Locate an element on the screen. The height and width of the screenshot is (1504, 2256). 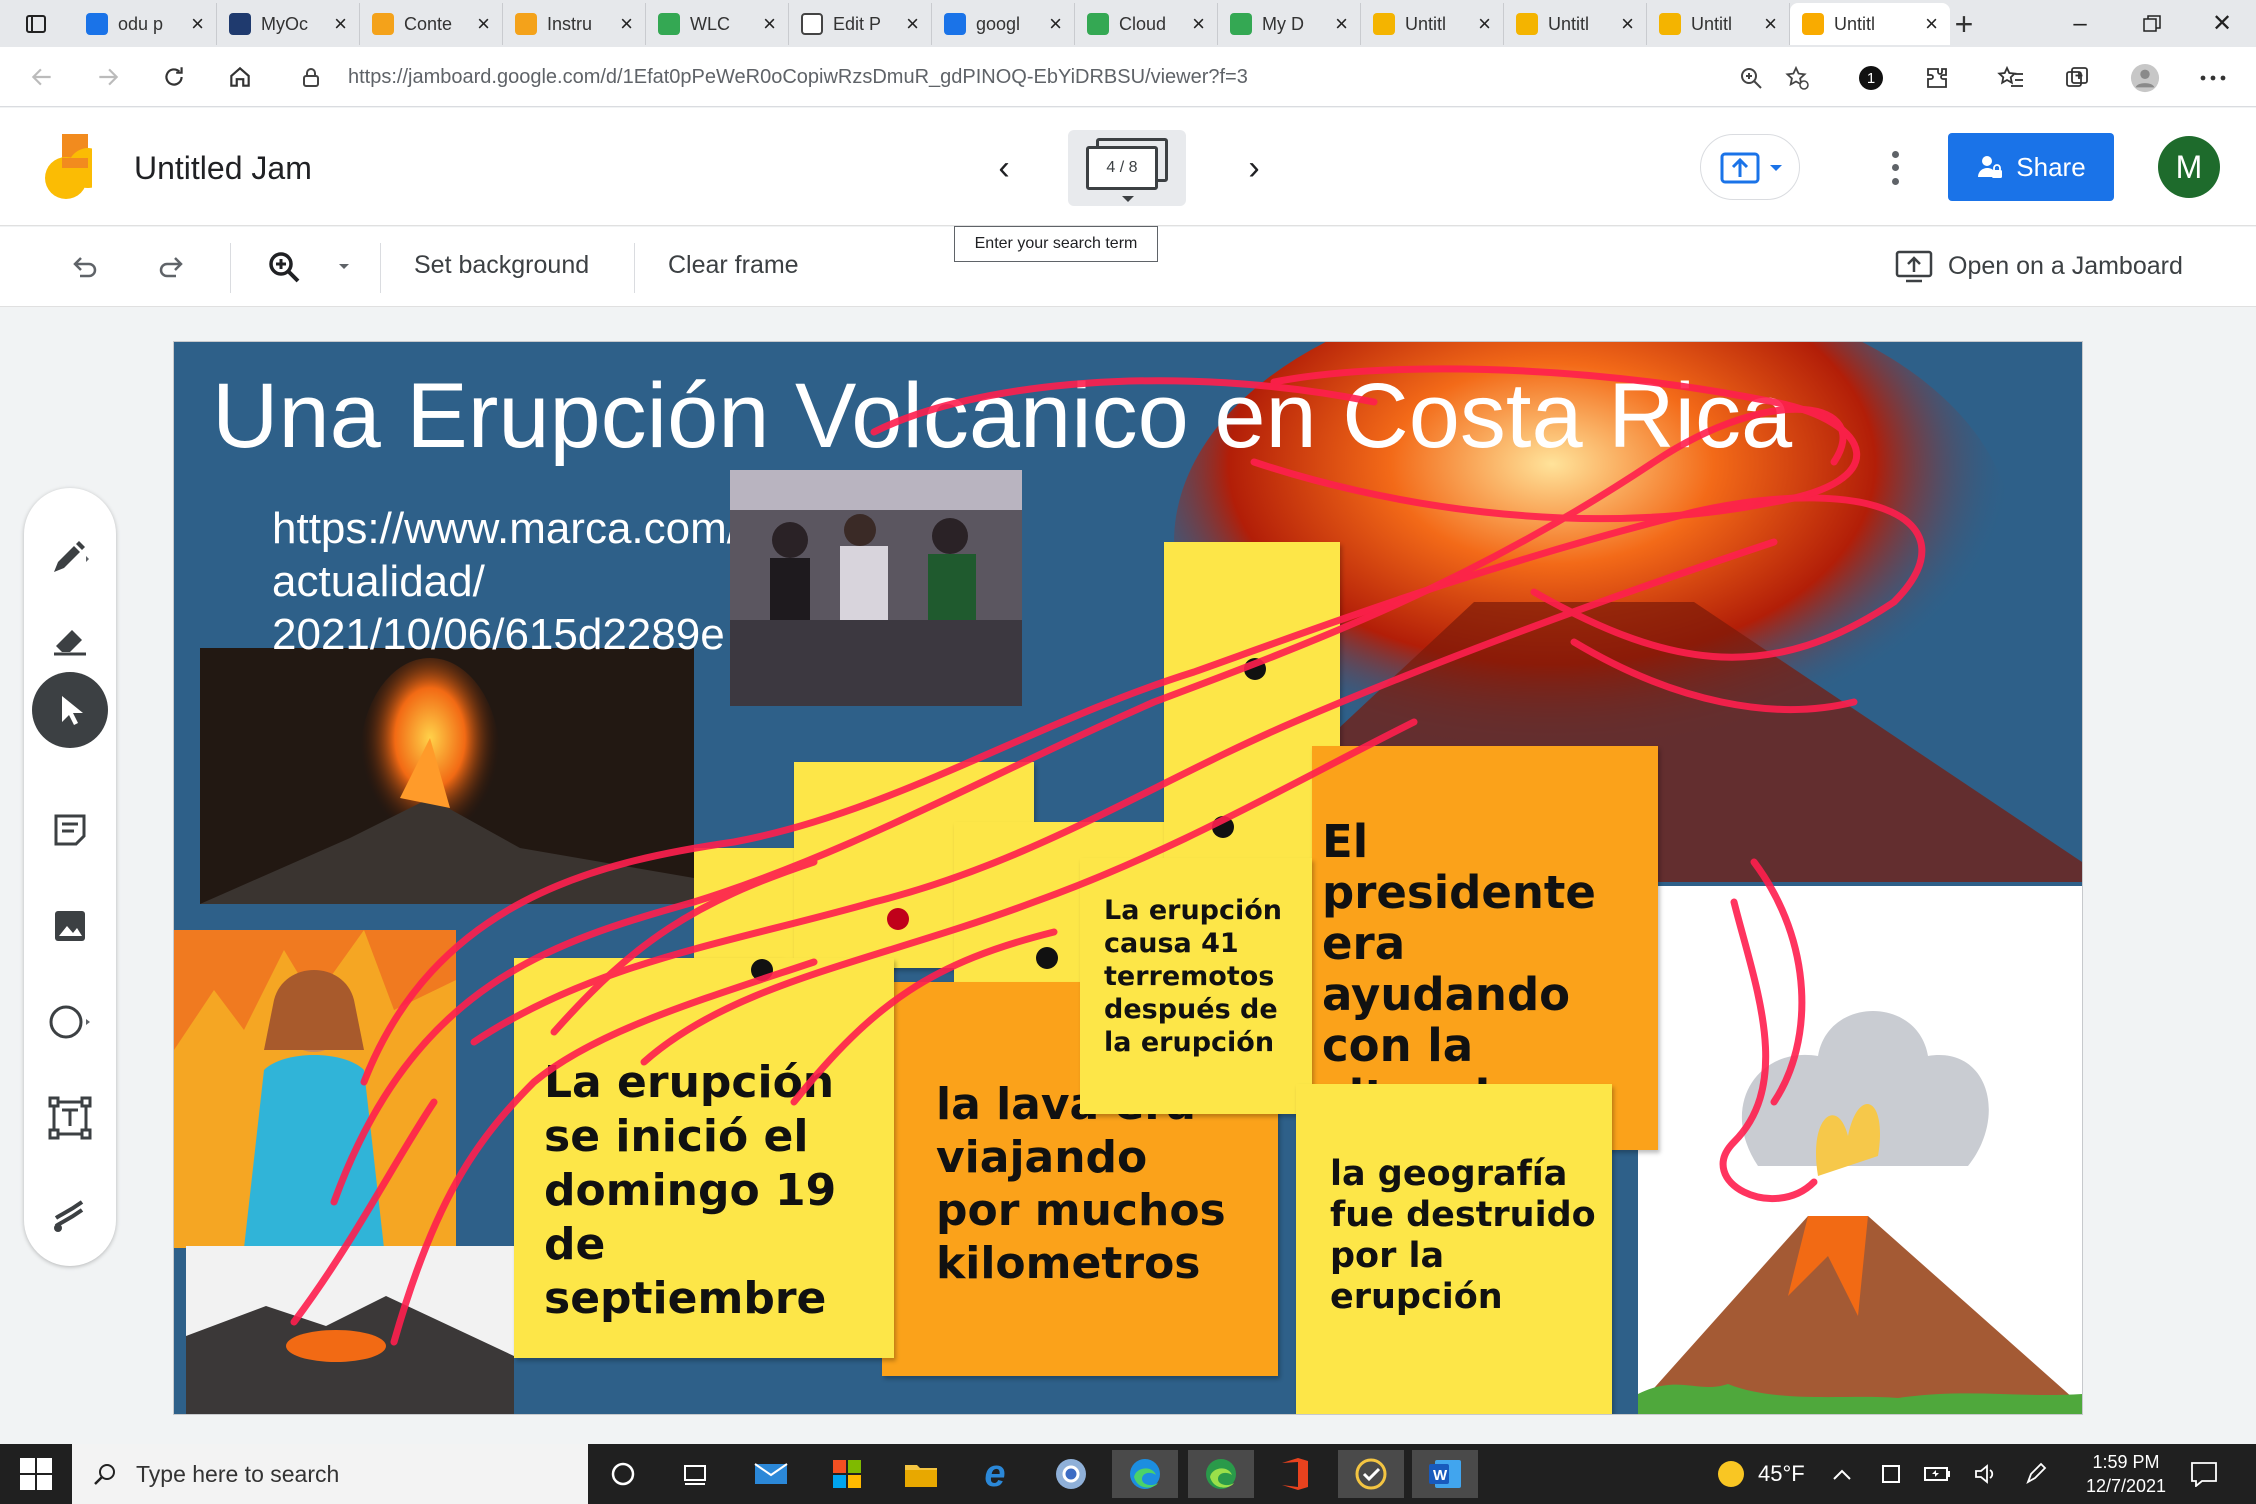
frame-bar-toggle: 4 / 8 is located at coordinates (1127, 168).